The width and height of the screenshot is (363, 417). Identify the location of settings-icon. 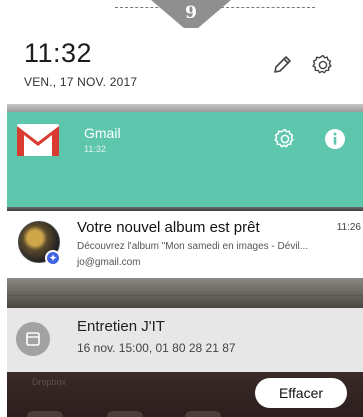
(323, 65).